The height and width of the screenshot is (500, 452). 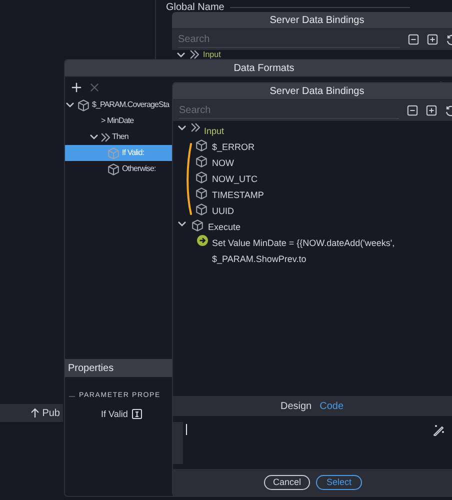 What do you see at coordinates (332, 406) in the screenshot?
I see `tab: Code` at bounding box center [332, 406].